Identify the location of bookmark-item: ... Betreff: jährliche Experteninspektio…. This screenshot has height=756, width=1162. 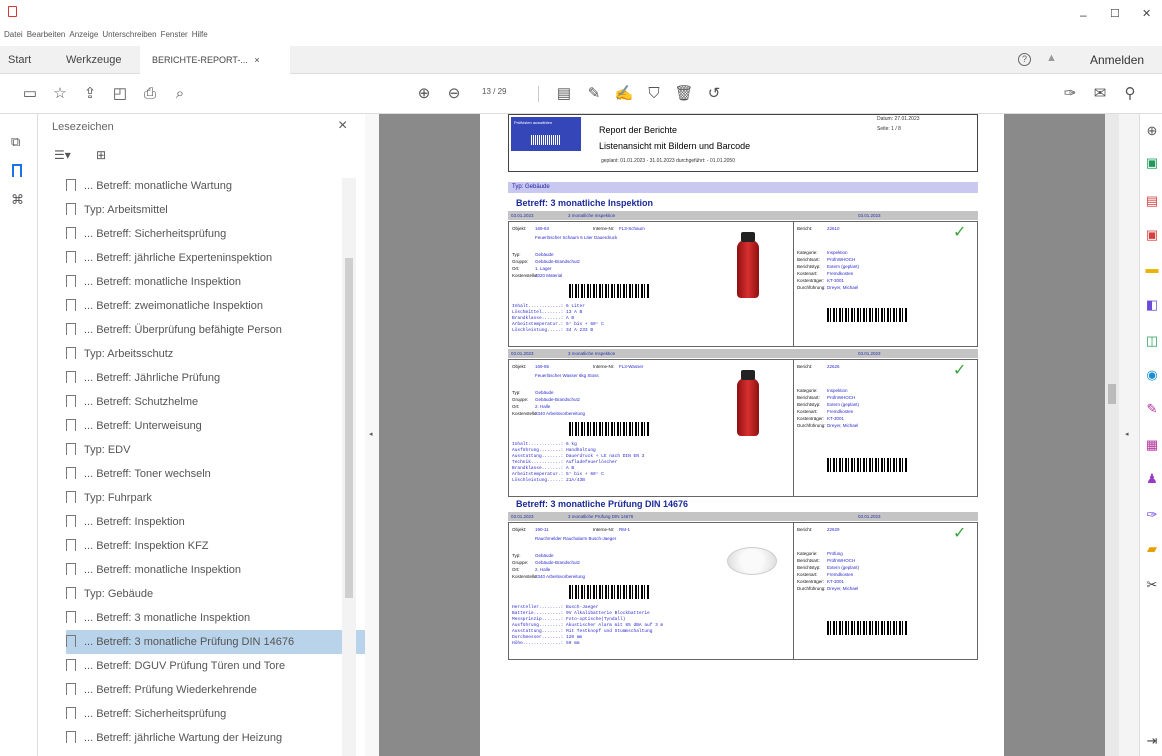
(222, 258).